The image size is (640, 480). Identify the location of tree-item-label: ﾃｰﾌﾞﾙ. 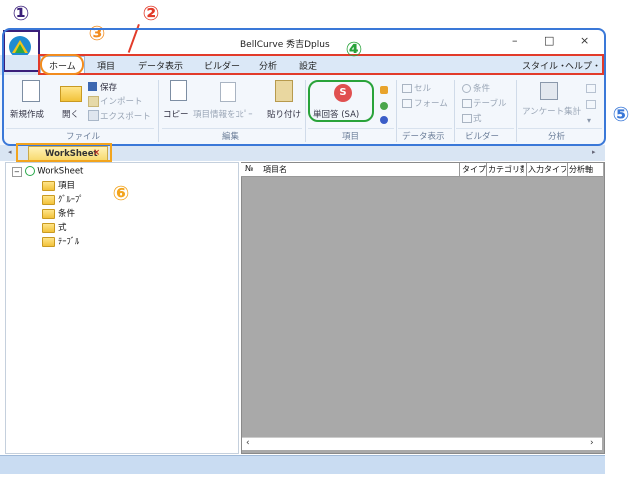
(69, 242).